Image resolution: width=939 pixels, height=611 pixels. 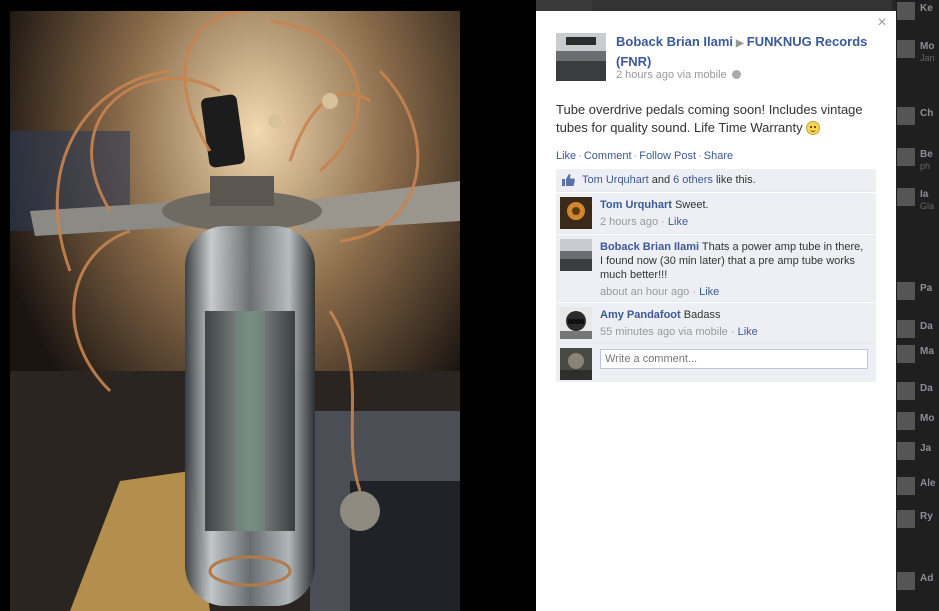 I want to click on ticker-name: Ja, so click(x=926, y=448).